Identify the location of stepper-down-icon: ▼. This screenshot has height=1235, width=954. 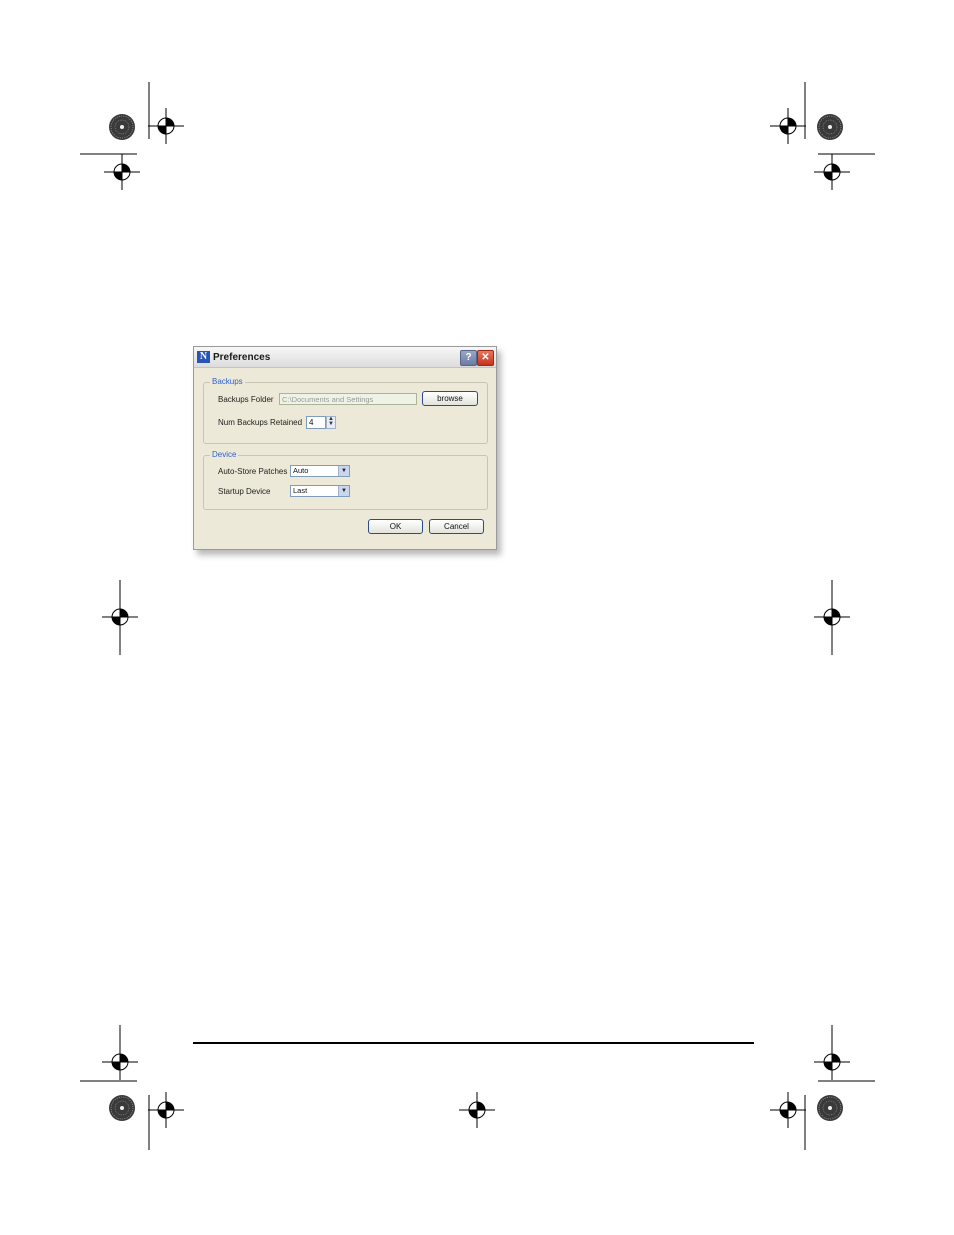
(331, 424).